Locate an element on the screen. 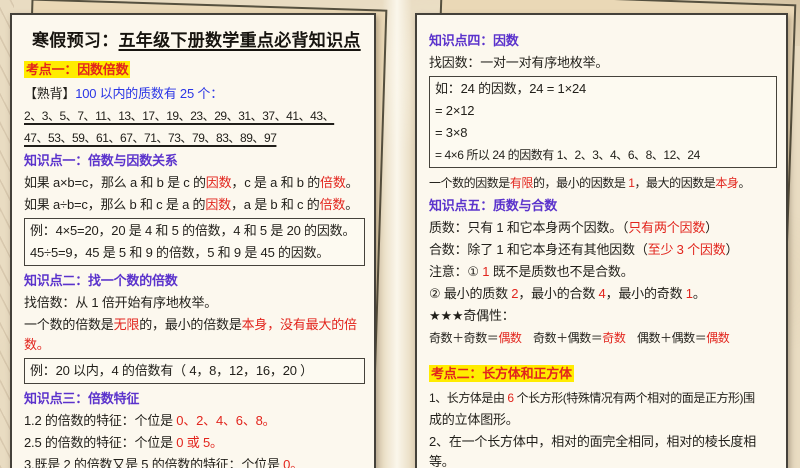  example-line: 例：20 以内，4 的倍数有（ 4，8，12，16，20 ） is located at coordinates (194, 371).